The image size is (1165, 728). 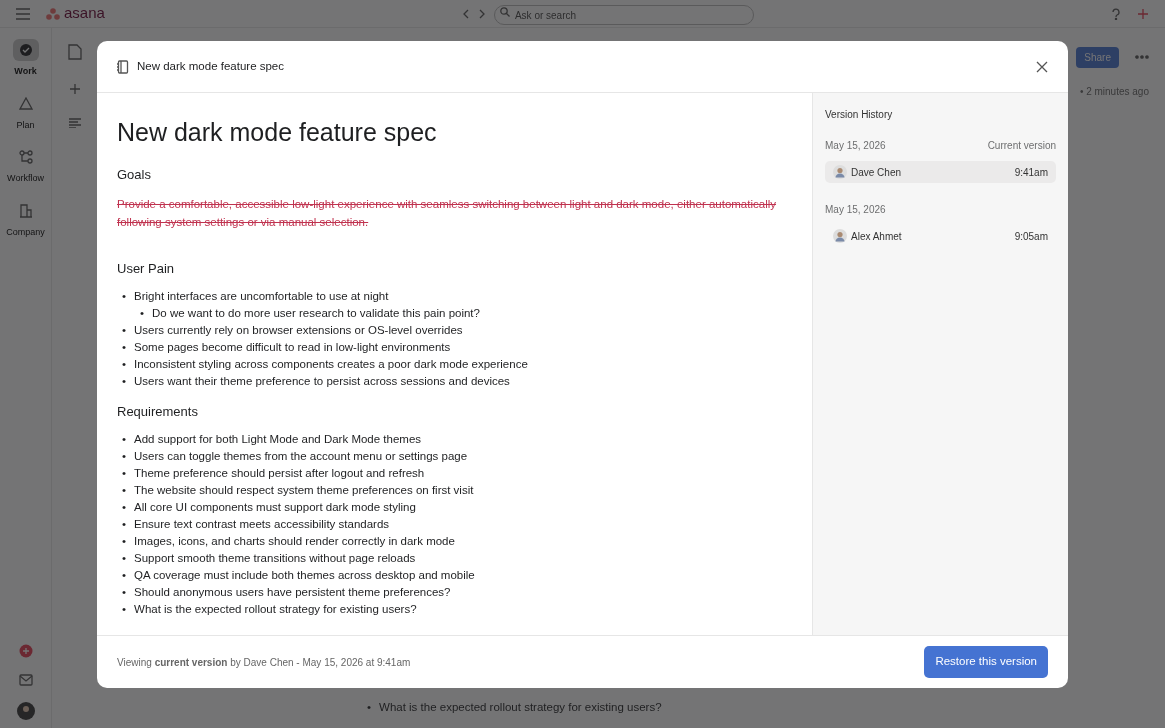 What do you see at coordinates (123, 66) in the screenshot?
I see `notebook-icon` at bounding box center [123, 66].